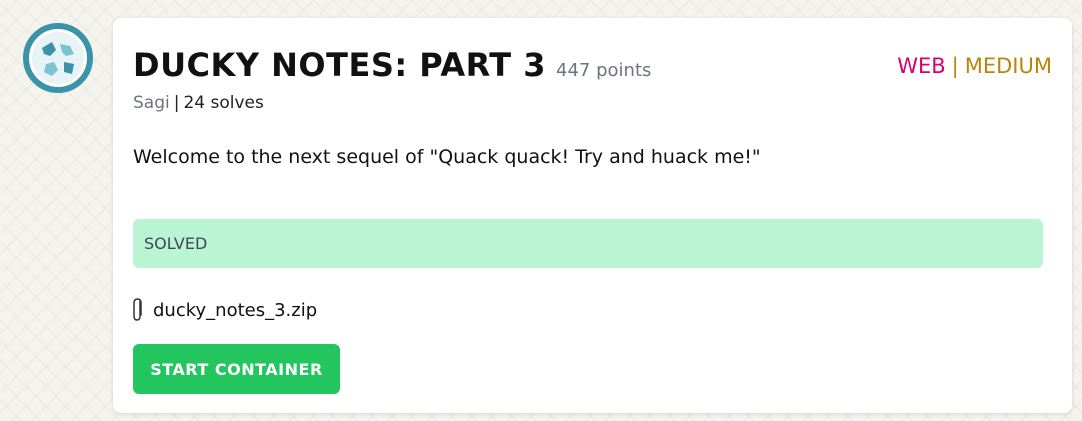  I want to click on challenge-tags: WEB | MEDIUM, so click(974, 66).